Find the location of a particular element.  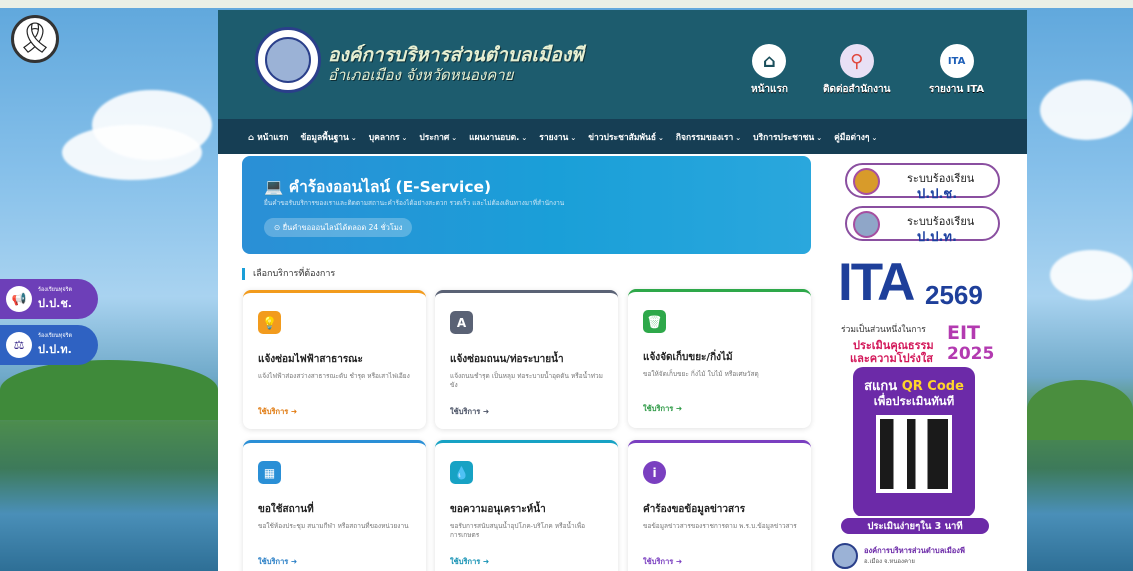

qr-subtitle: เพื่อประเมินทันที is located at coordinates (914, 401).